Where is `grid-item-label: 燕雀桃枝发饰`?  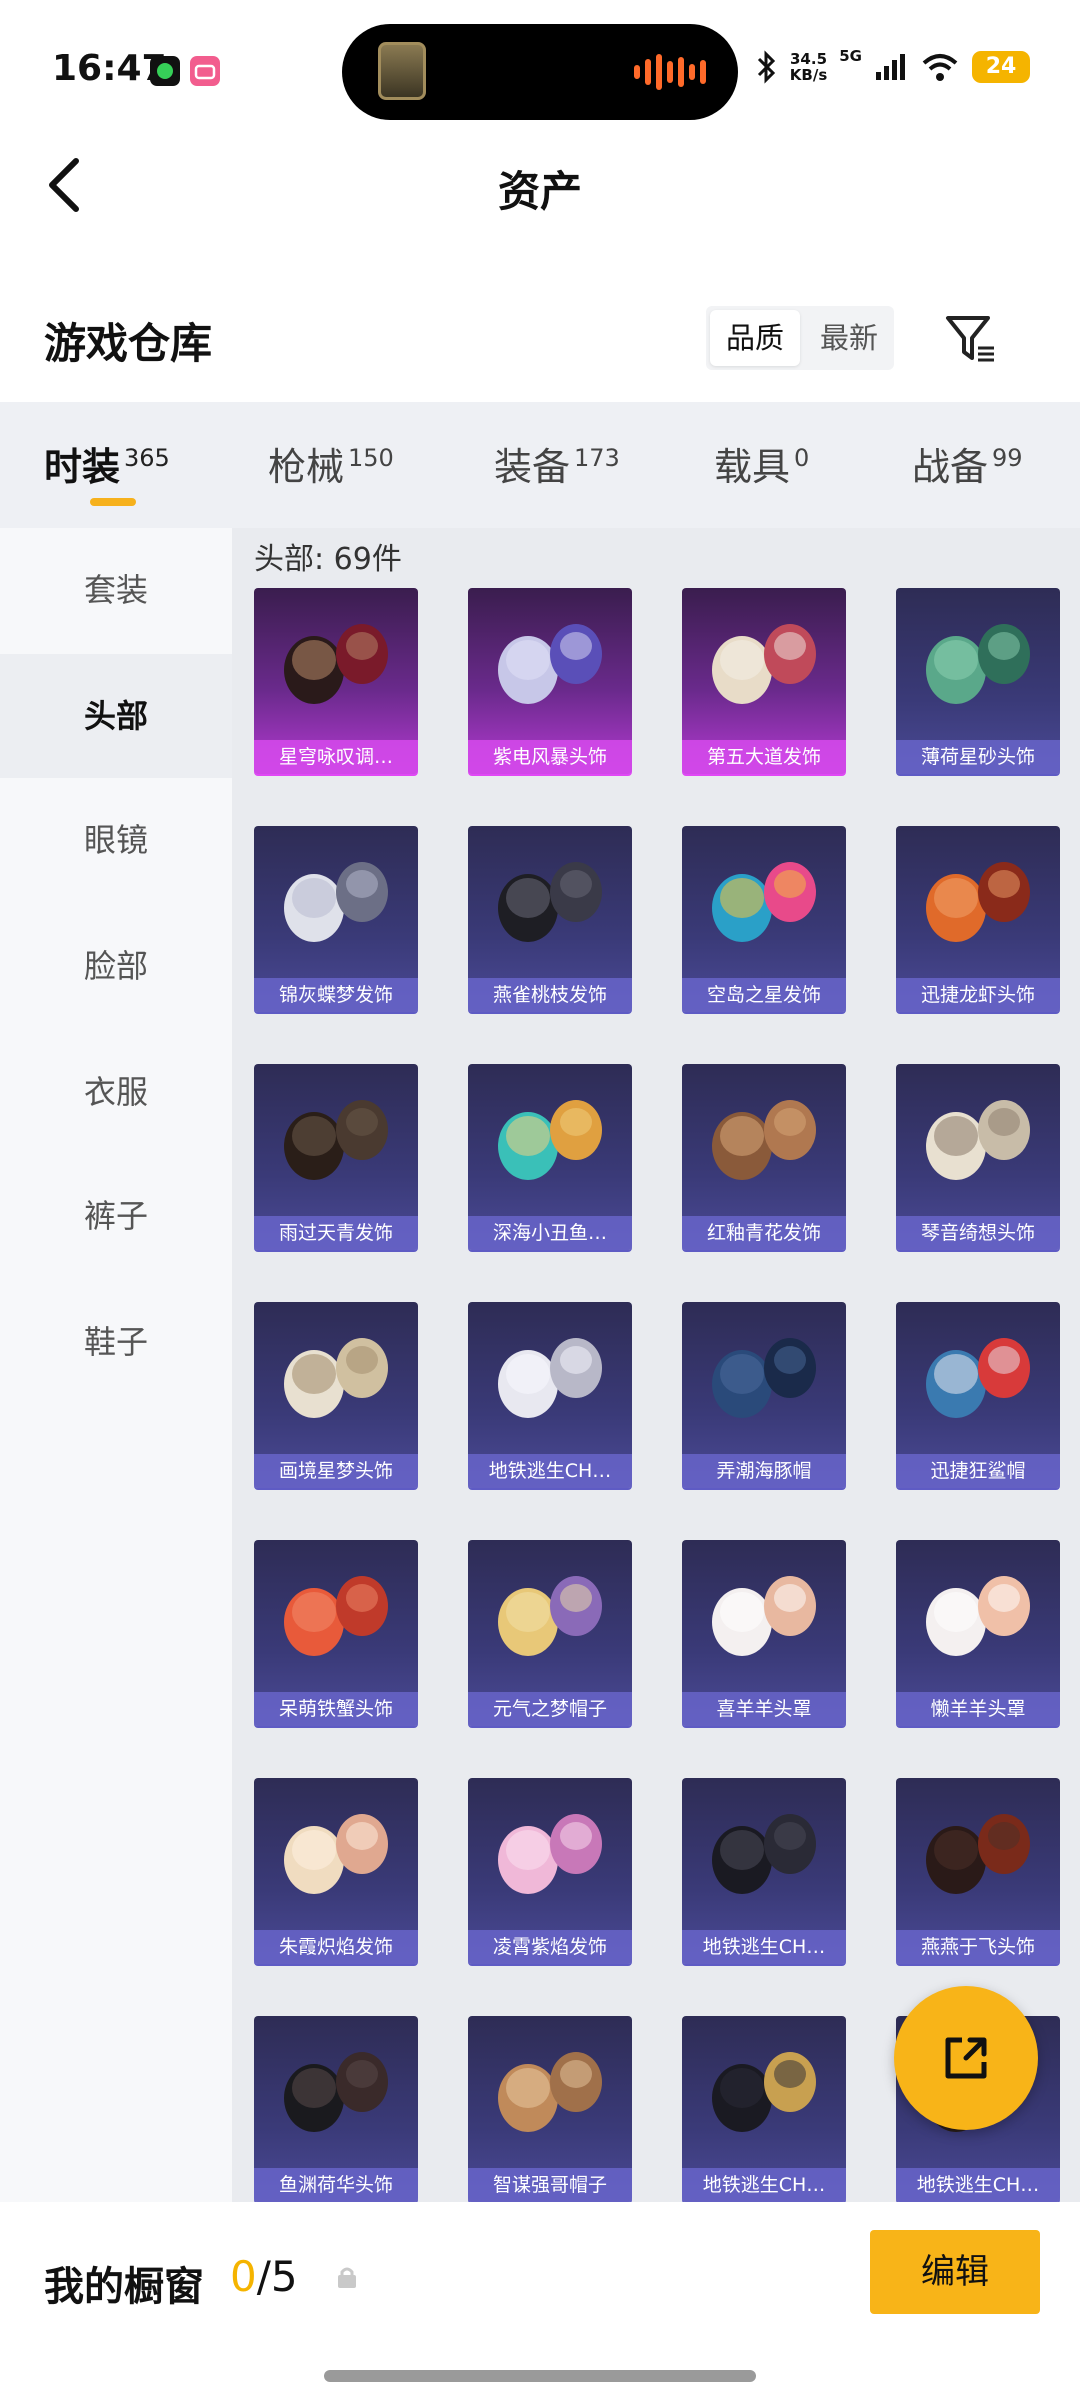 grid-item-label: 燕雀桃枝发饰 is located at coordinates (550, 995).